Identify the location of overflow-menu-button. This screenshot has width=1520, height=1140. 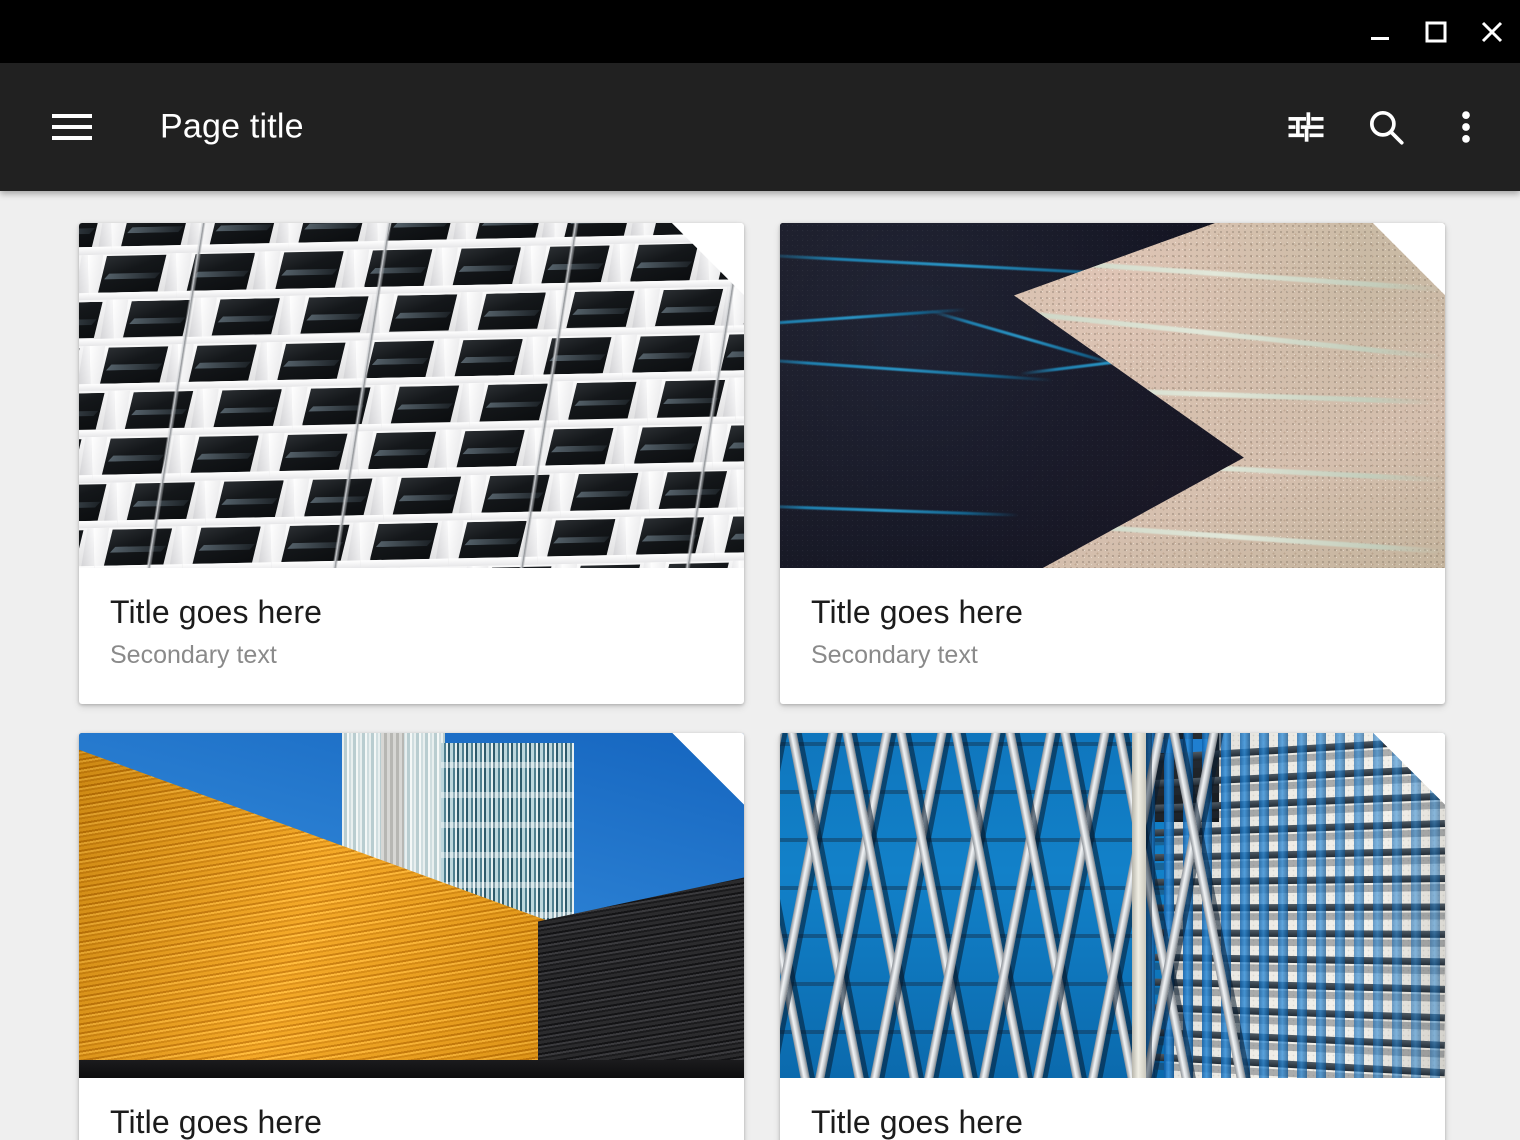
(1466, 127).